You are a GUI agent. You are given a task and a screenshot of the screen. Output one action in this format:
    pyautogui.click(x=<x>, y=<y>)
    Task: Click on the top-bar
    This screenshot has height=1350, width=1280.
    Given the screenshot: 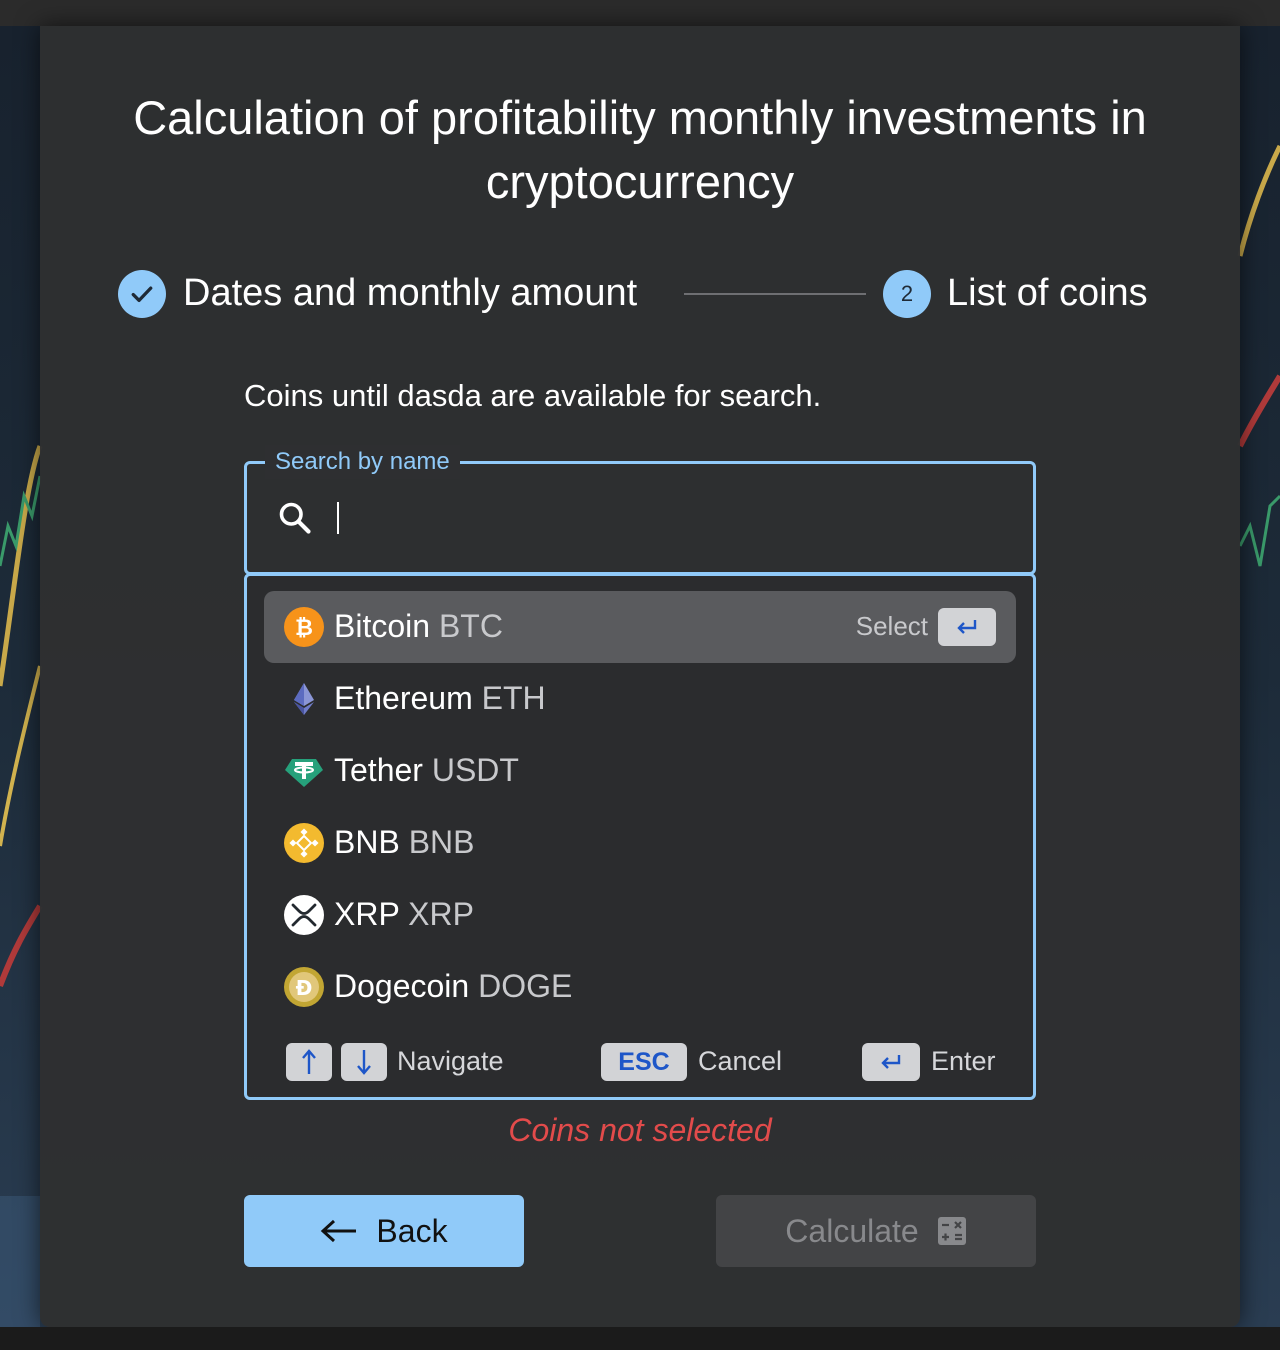 What is the action you would take?
    pyautogui.click(x=640, y=13)
    